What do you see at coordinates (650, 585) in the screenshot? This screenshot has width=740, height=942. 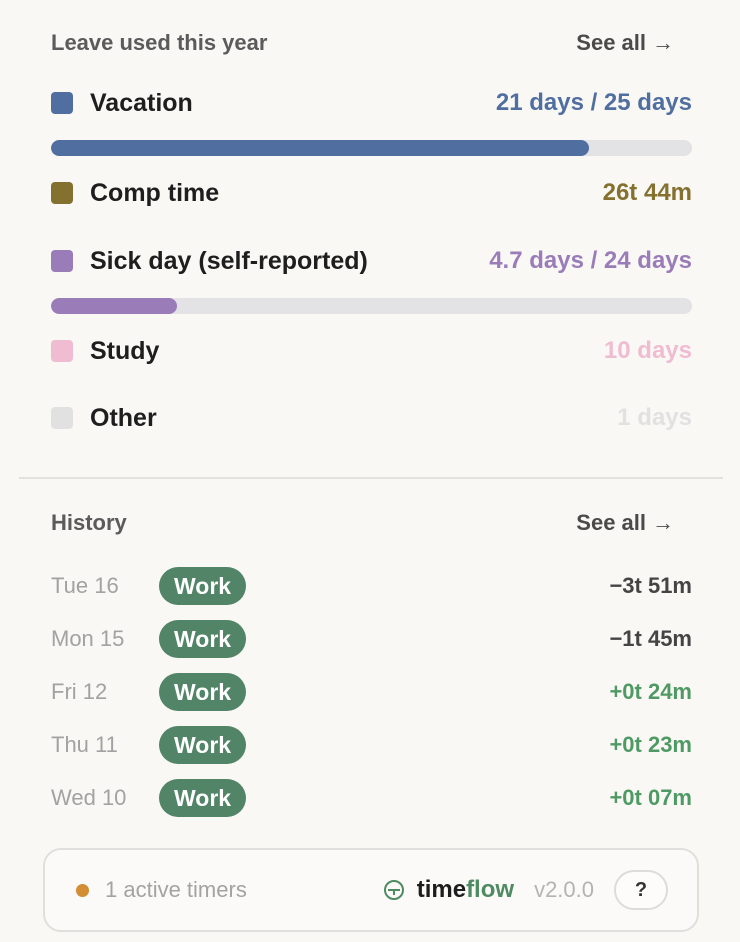 I see `history-delta: −3t 51m` at bounding box center [650, 585].